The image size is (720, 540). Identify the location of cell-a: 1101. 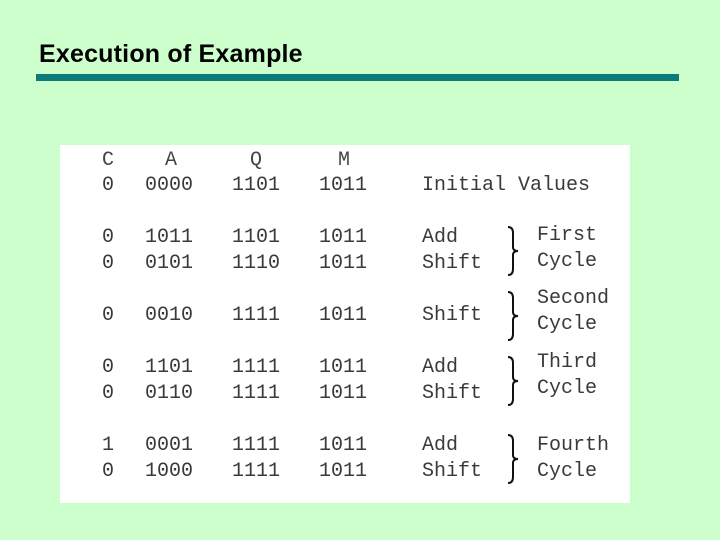
(169, 367).